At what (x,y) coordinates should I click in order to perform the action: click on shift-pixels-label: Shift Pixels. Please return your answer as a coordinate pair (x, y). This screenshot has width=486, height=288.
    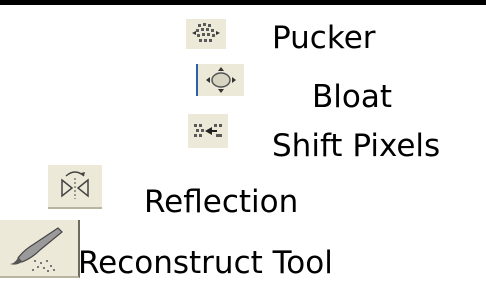
    Looking at the image, I should click on (356, 146).